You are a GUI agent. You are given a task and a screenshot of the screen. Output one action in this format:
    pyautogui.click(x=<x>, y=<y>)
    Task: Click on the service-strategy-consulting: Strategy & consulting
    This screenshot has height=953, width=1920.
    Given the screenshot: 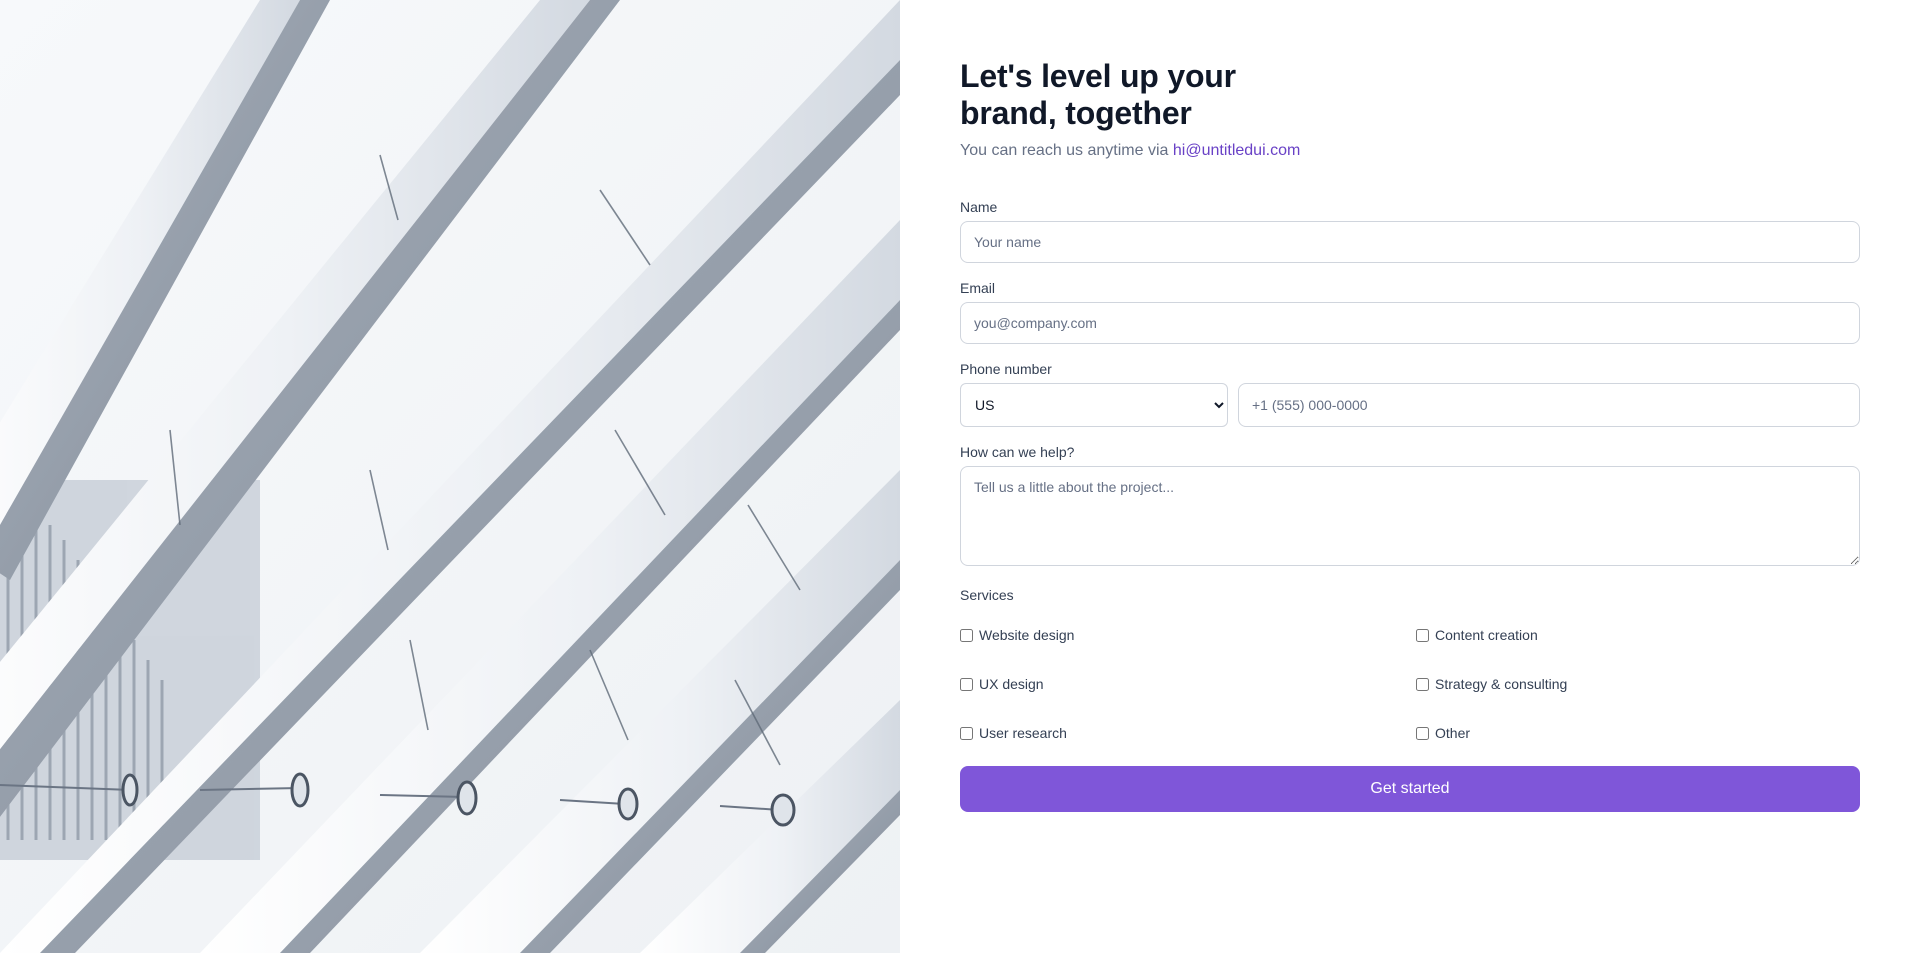 What is the action you would take?
    pyautogui.click(x=1638, y=684)
    